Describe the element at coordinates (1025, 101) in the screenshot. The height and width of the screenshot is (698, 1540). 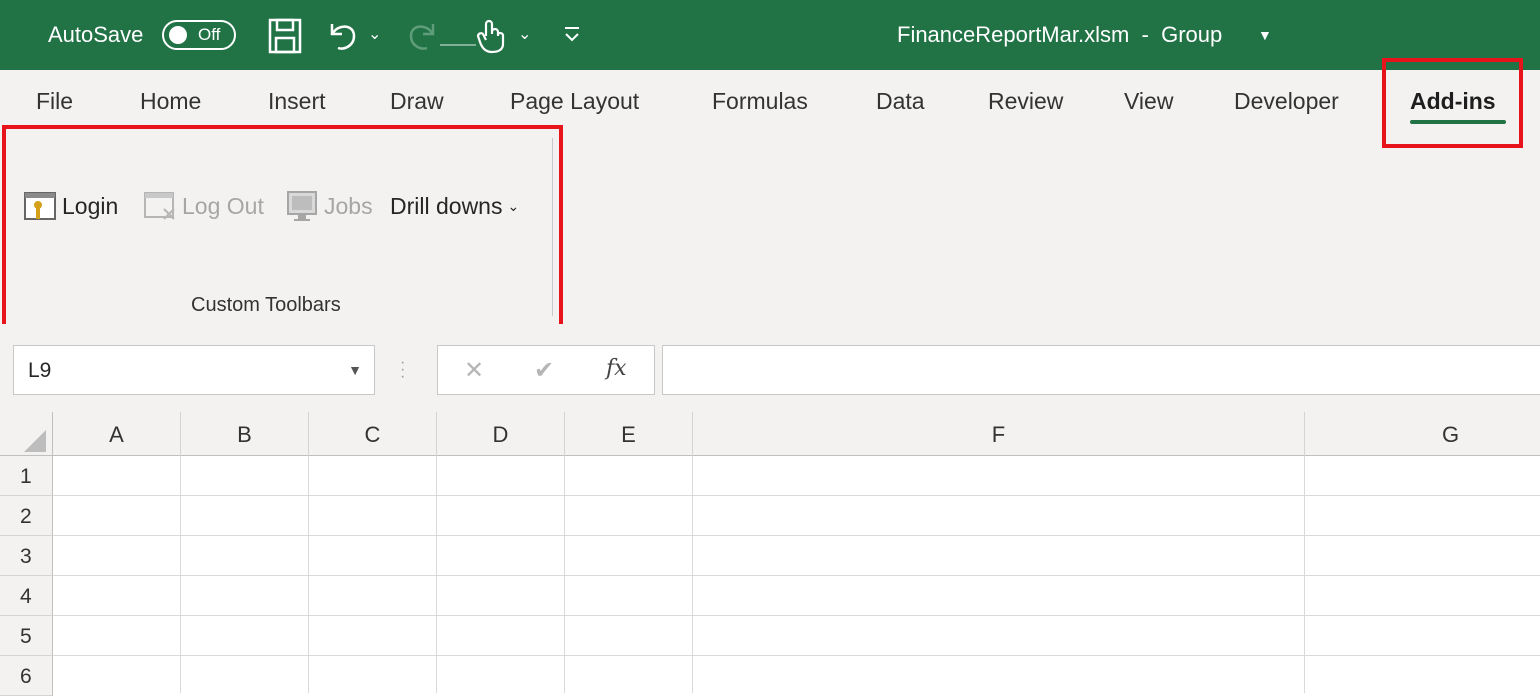
I see `tab-review: Review` at that location.